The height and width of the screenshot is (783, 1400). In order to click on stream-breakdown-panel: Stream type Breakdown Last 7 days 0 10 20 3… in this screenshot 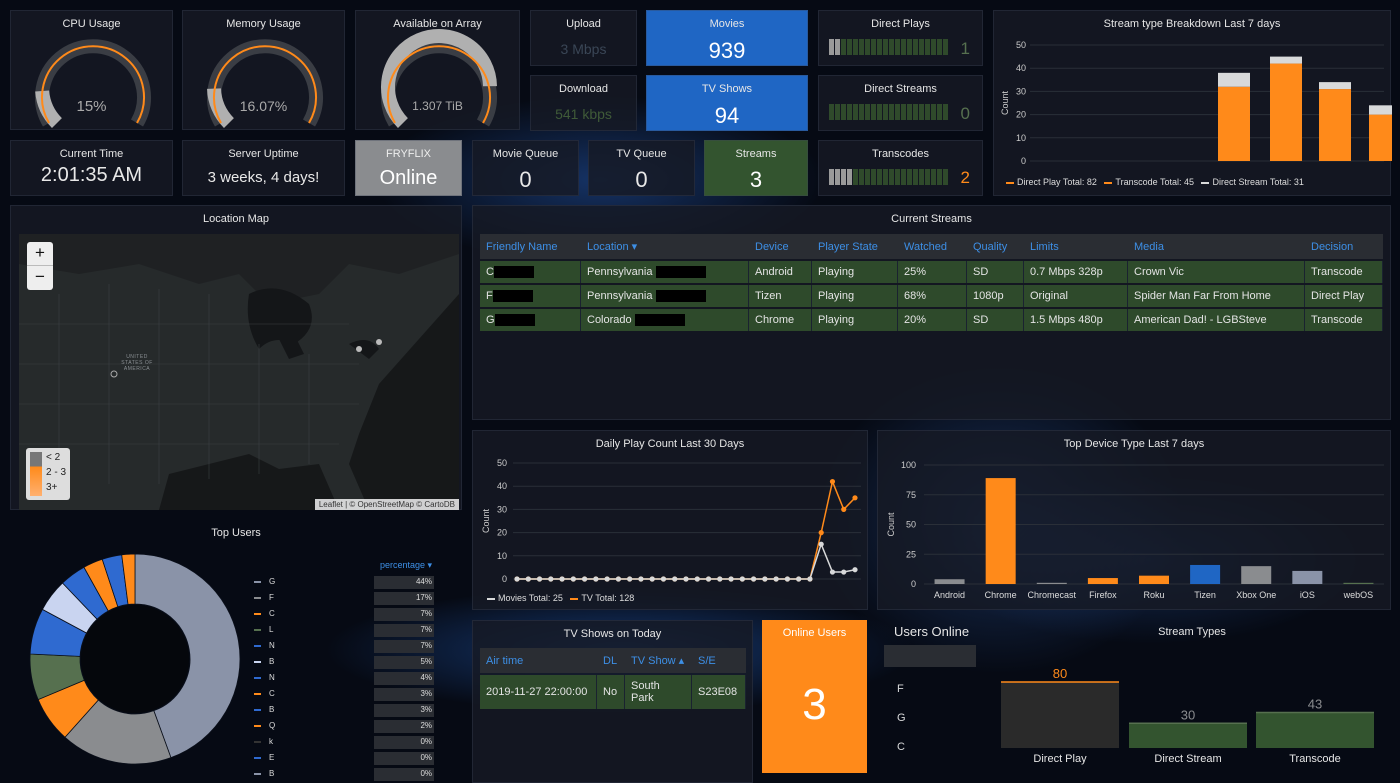, I will do `click(1192, 103)`.